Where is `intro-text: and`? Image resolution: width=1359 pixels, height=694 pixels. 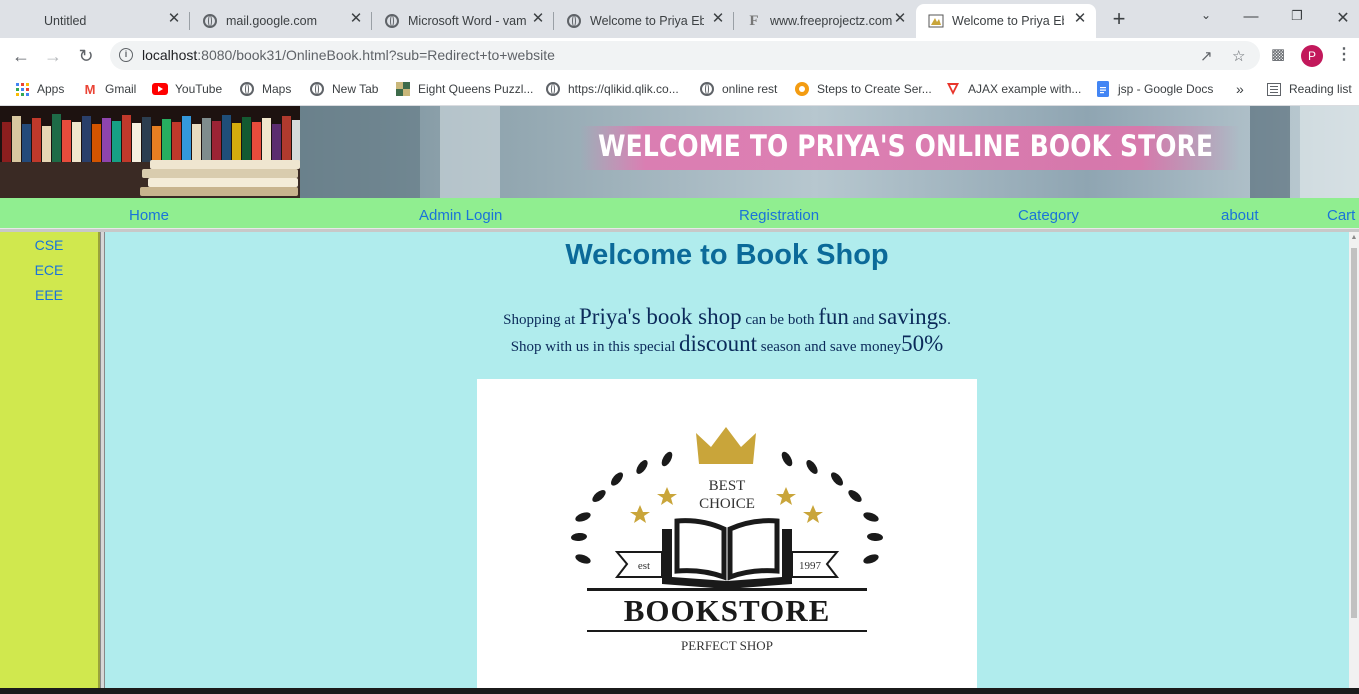
intro-text: and is located at coordinates (863, 320).